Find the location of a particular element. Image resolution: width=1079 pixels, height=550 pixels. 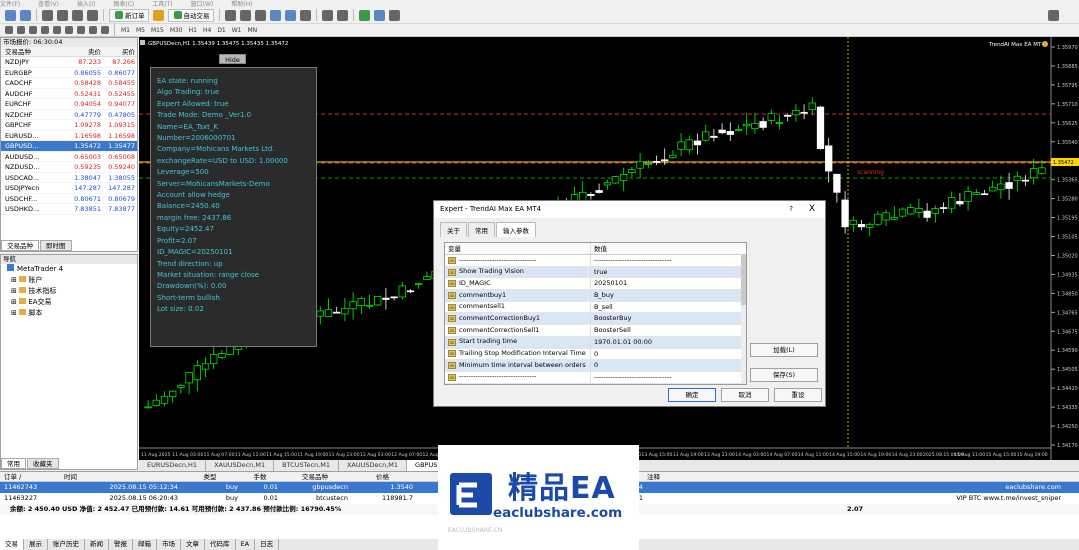

param-value: 1970.01.01 00:00 is located at coordinates (666, 342).